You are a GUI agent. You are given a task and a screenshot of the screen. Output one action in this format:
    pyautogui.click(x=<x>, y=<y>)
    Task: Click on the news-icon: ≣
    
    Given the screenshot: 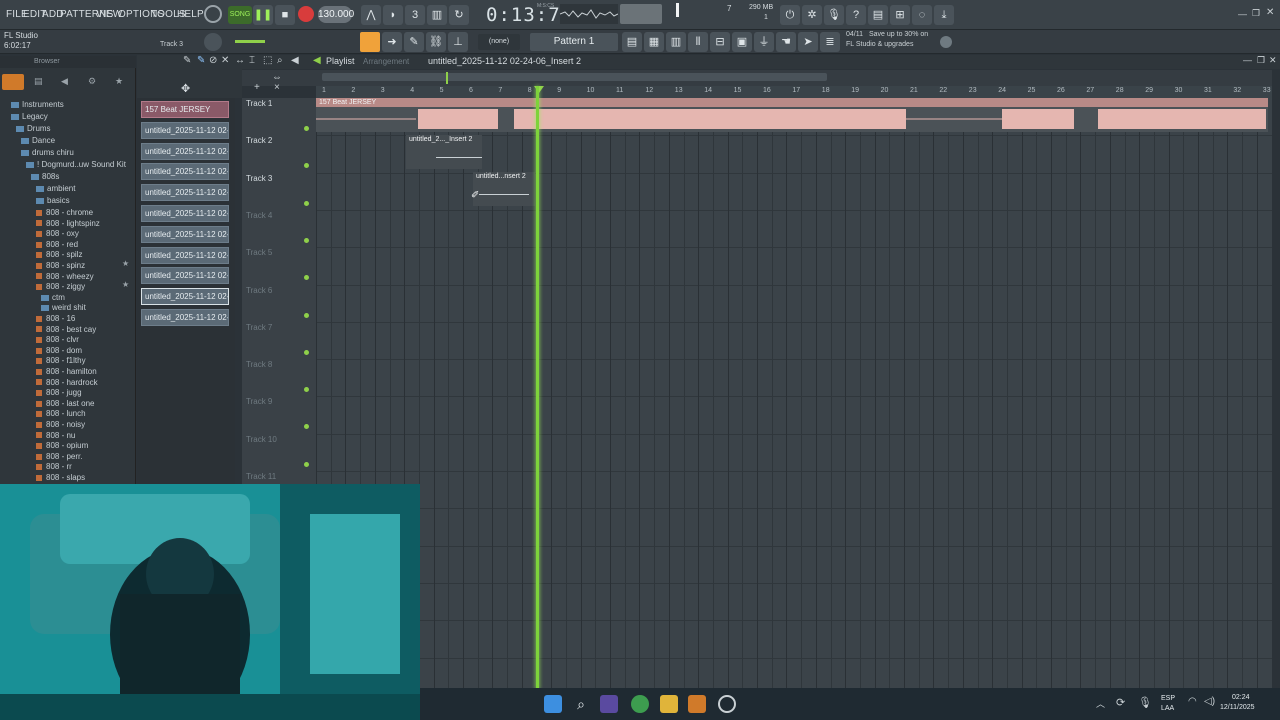 What is the action you would take?
    pyautogui.click(x=830, y=42)
    